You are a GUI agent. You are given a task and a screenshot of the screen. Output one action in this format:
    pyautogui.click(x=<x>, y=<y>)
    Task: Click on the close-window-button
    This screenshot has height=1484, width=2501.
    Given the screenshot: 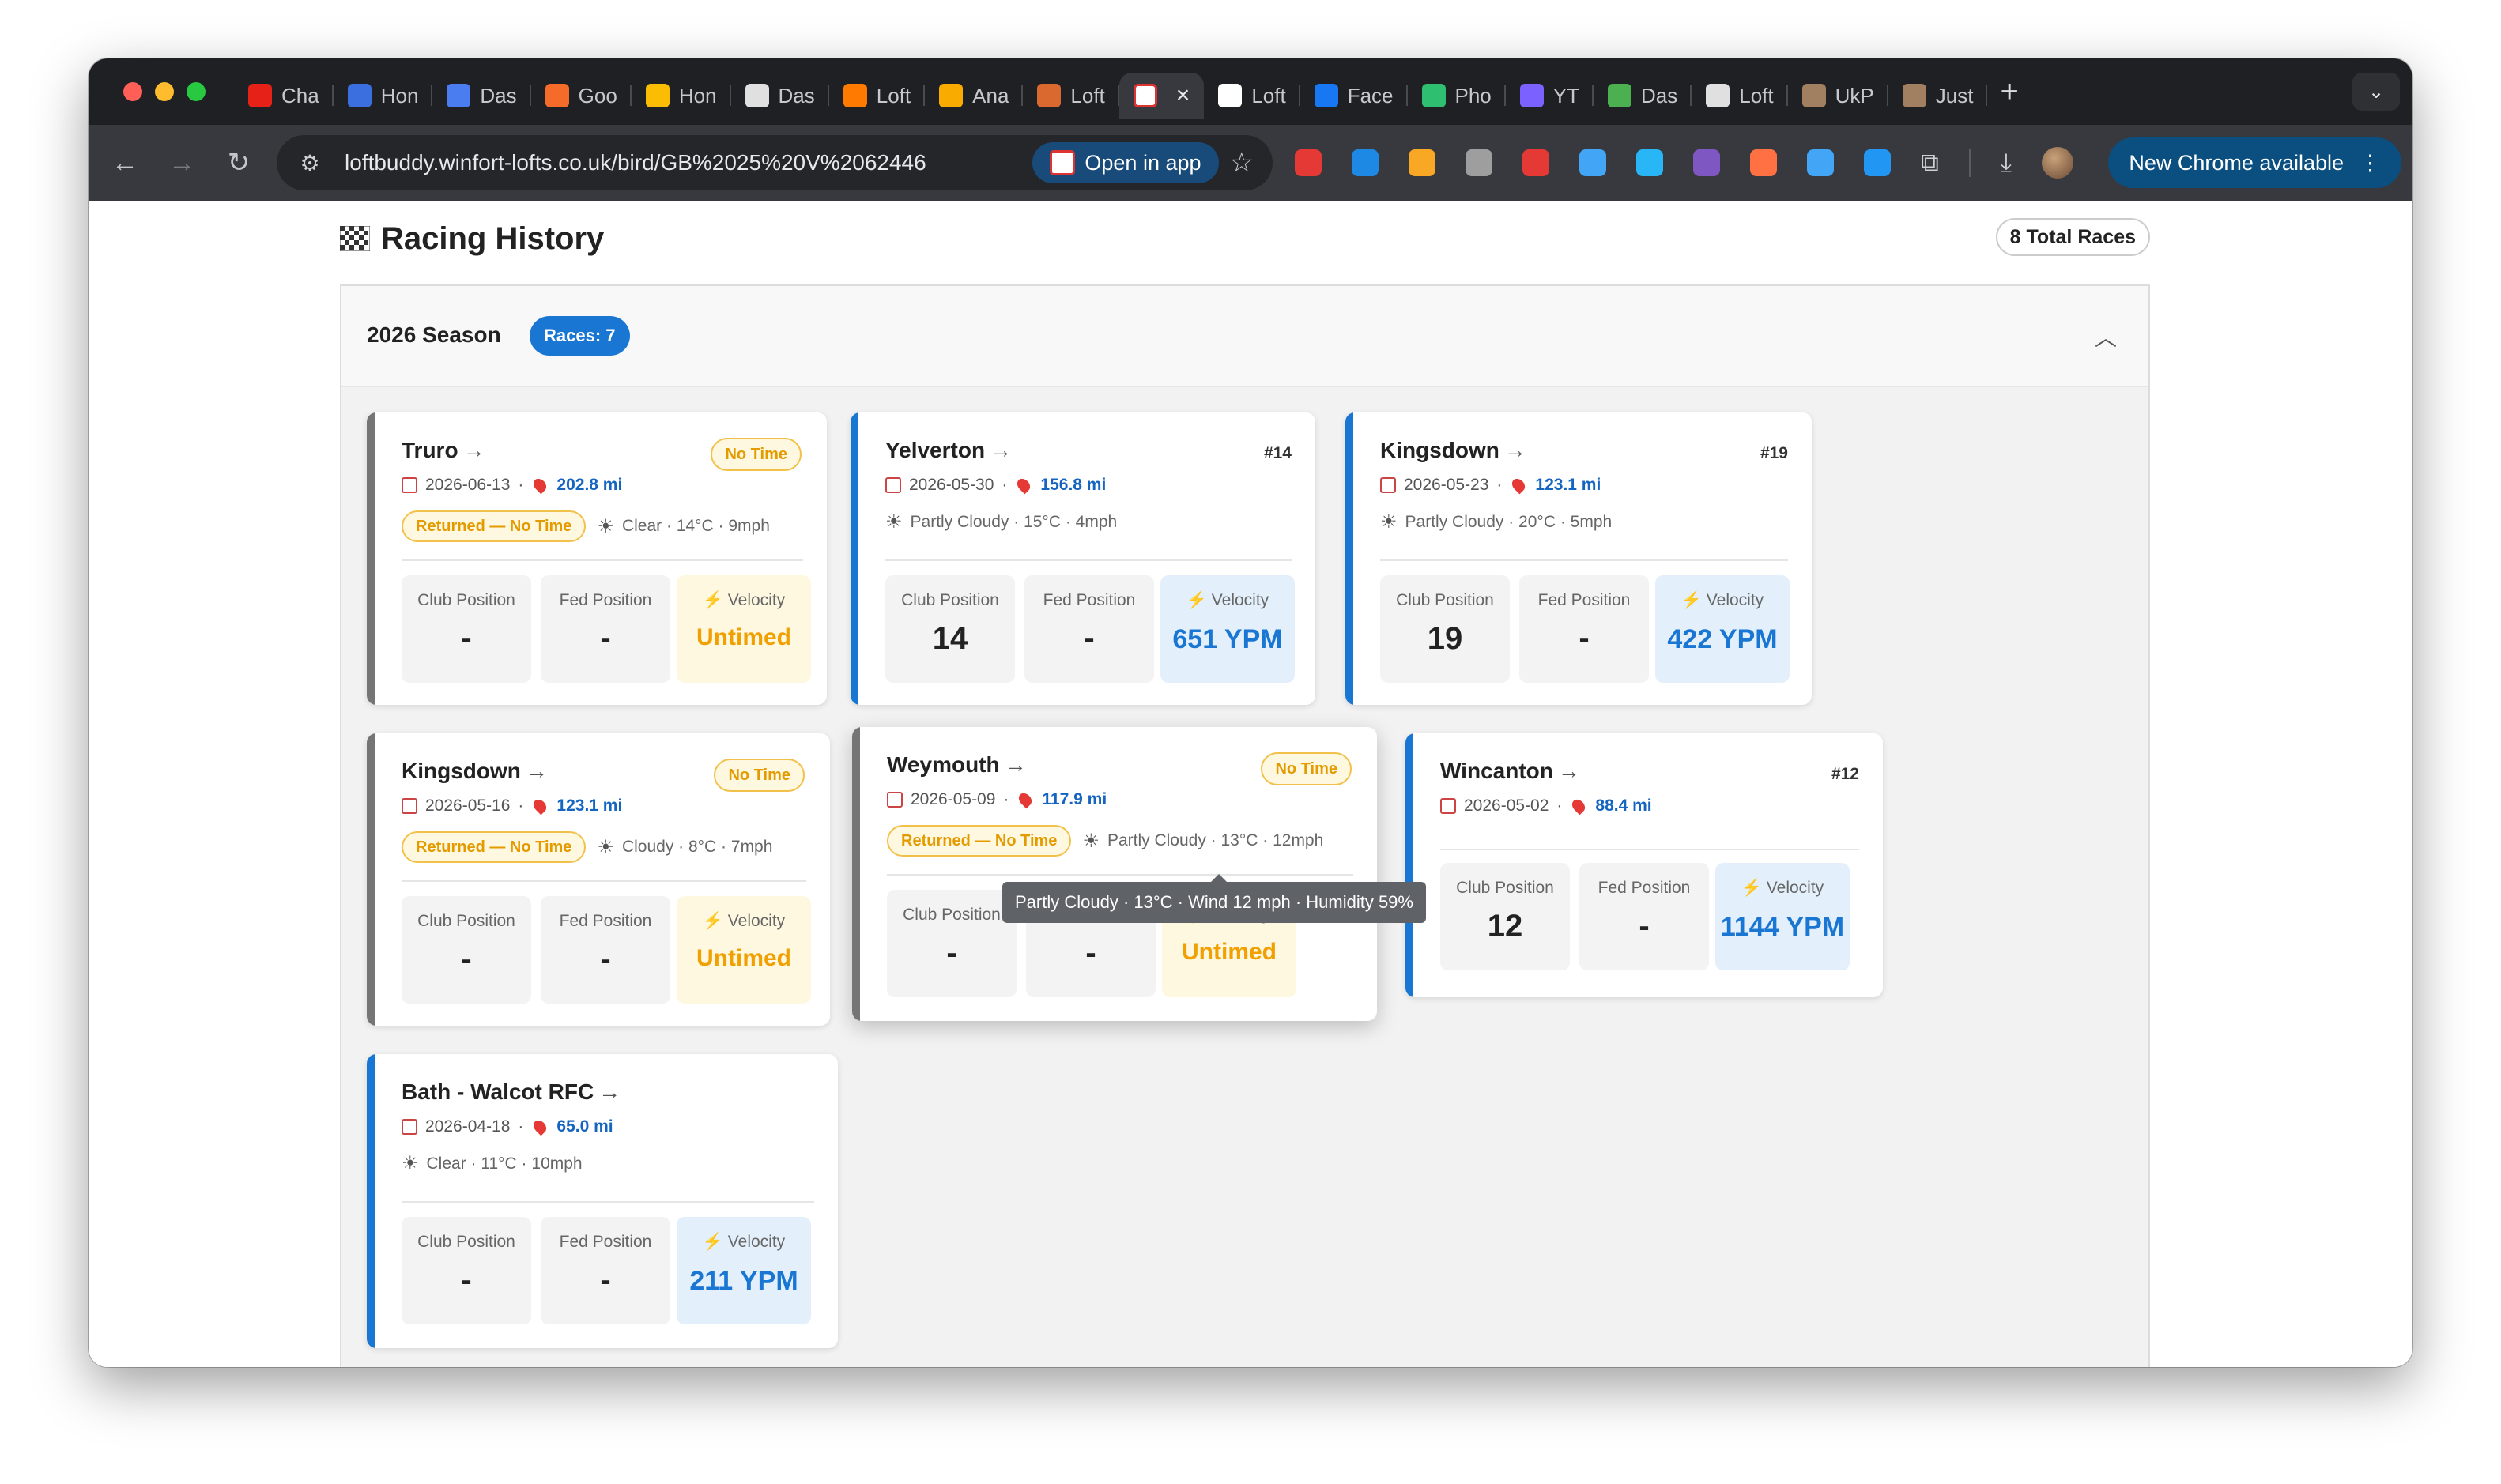 What is the action you would take?
    pyautogui.click(x=132, y=91)
    